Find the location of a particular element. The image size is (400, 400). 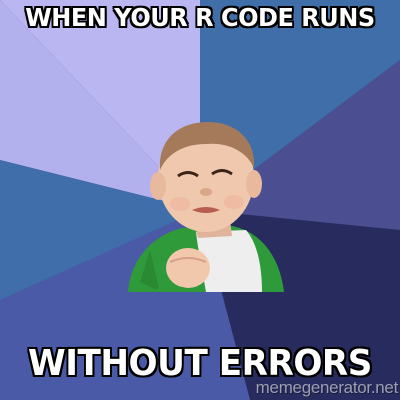

watermark-text: memegenerator.net is located at coordinates (327, 387).